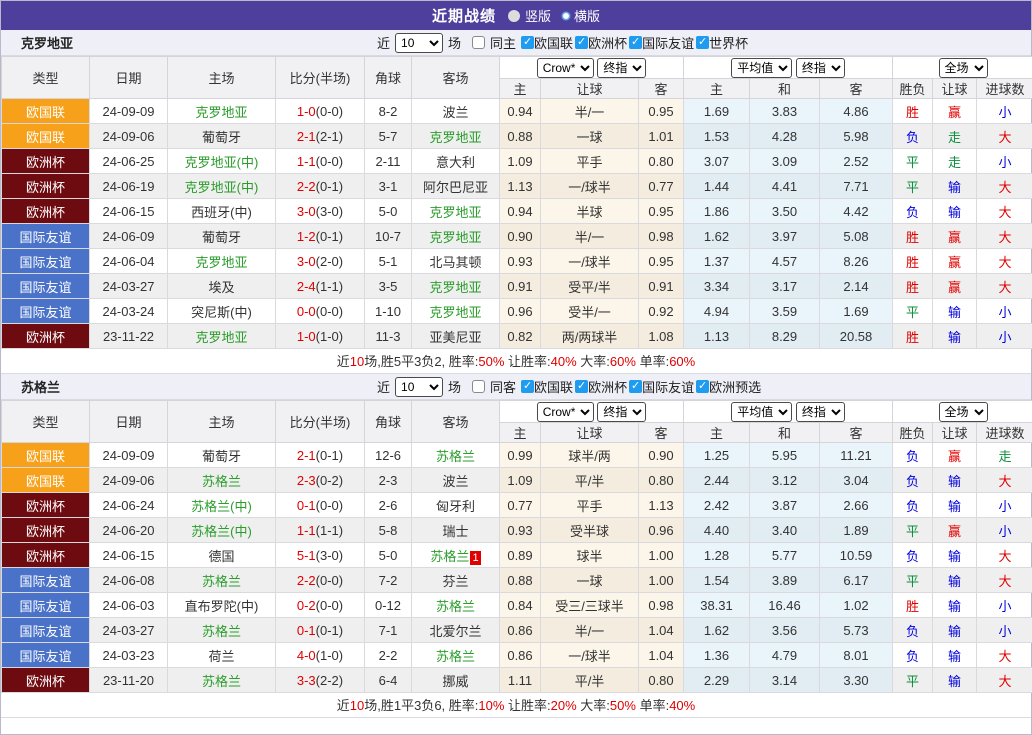 The width and height of the screenshot is (1032, 735). Describe the element at coordinates (784, 161) in the screenshot. I see `avg-draw-odds: 3.09` at that location.